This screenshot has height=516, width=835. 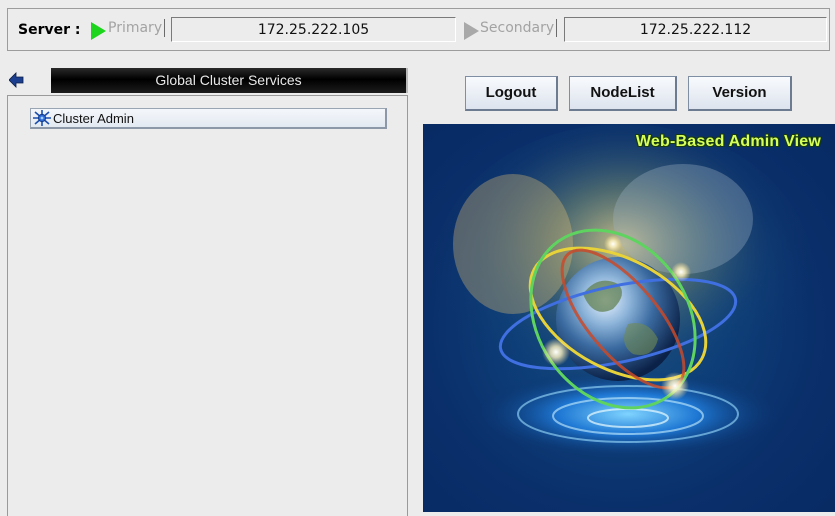 What do you see at coordinates (98, 31) in the screenshot?
I see `primary-status-icon` at bounding box center [98, 31].